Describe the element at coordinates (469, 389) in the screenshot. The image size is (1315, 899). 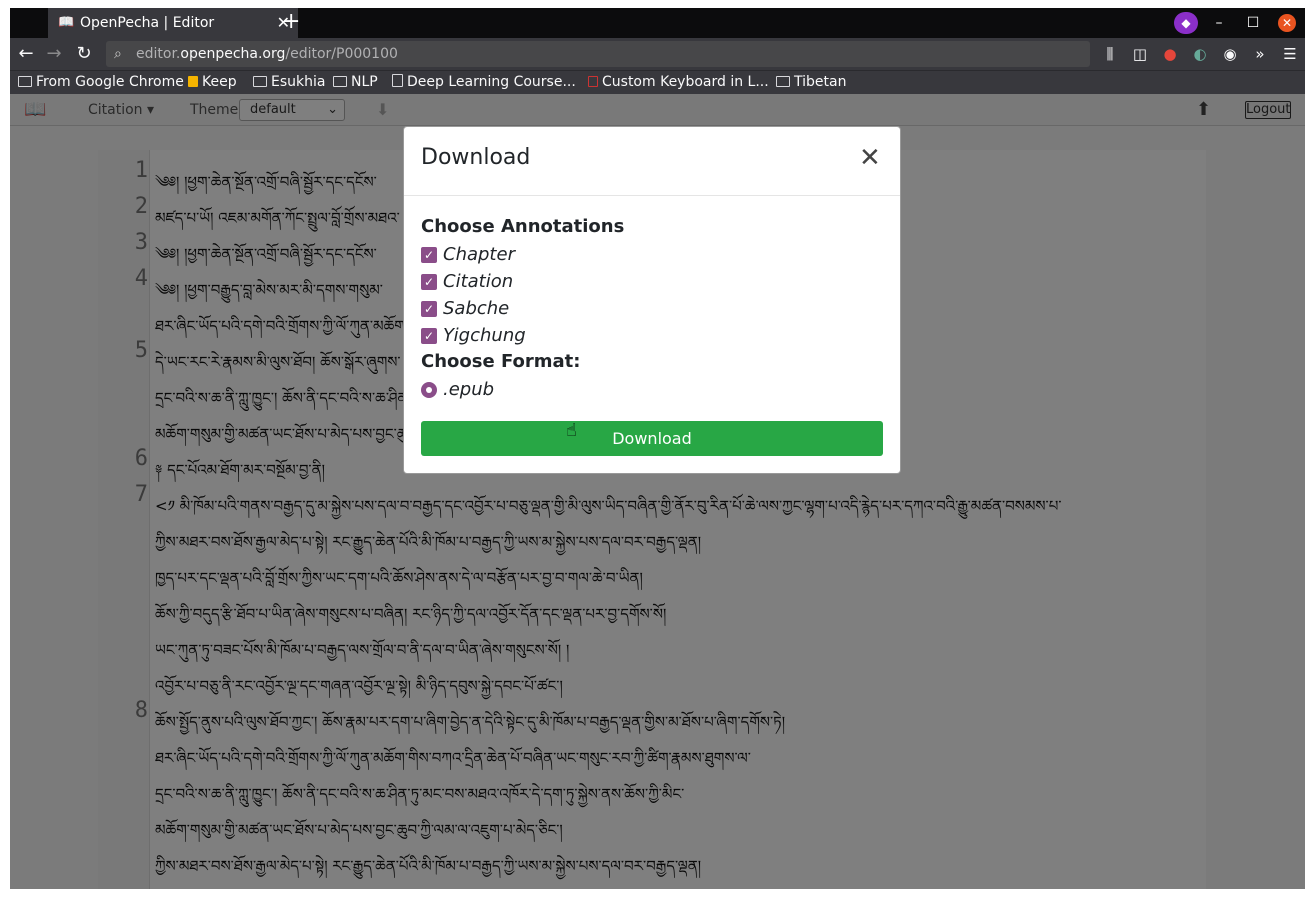
I see `option-label: .epub` at that location.